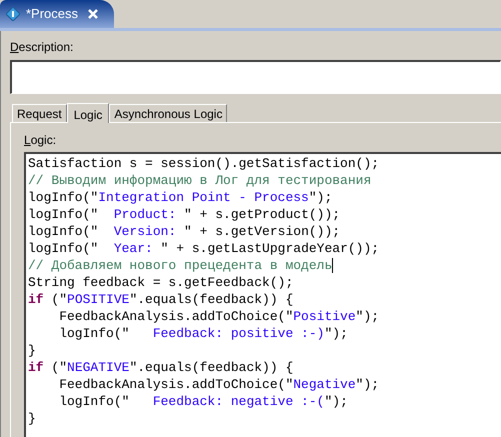 The height and width of the screenshot is (437, 501). Describe the element at coordinates (88, 113) in the screenshot. I see `tab: Logic` at that location.